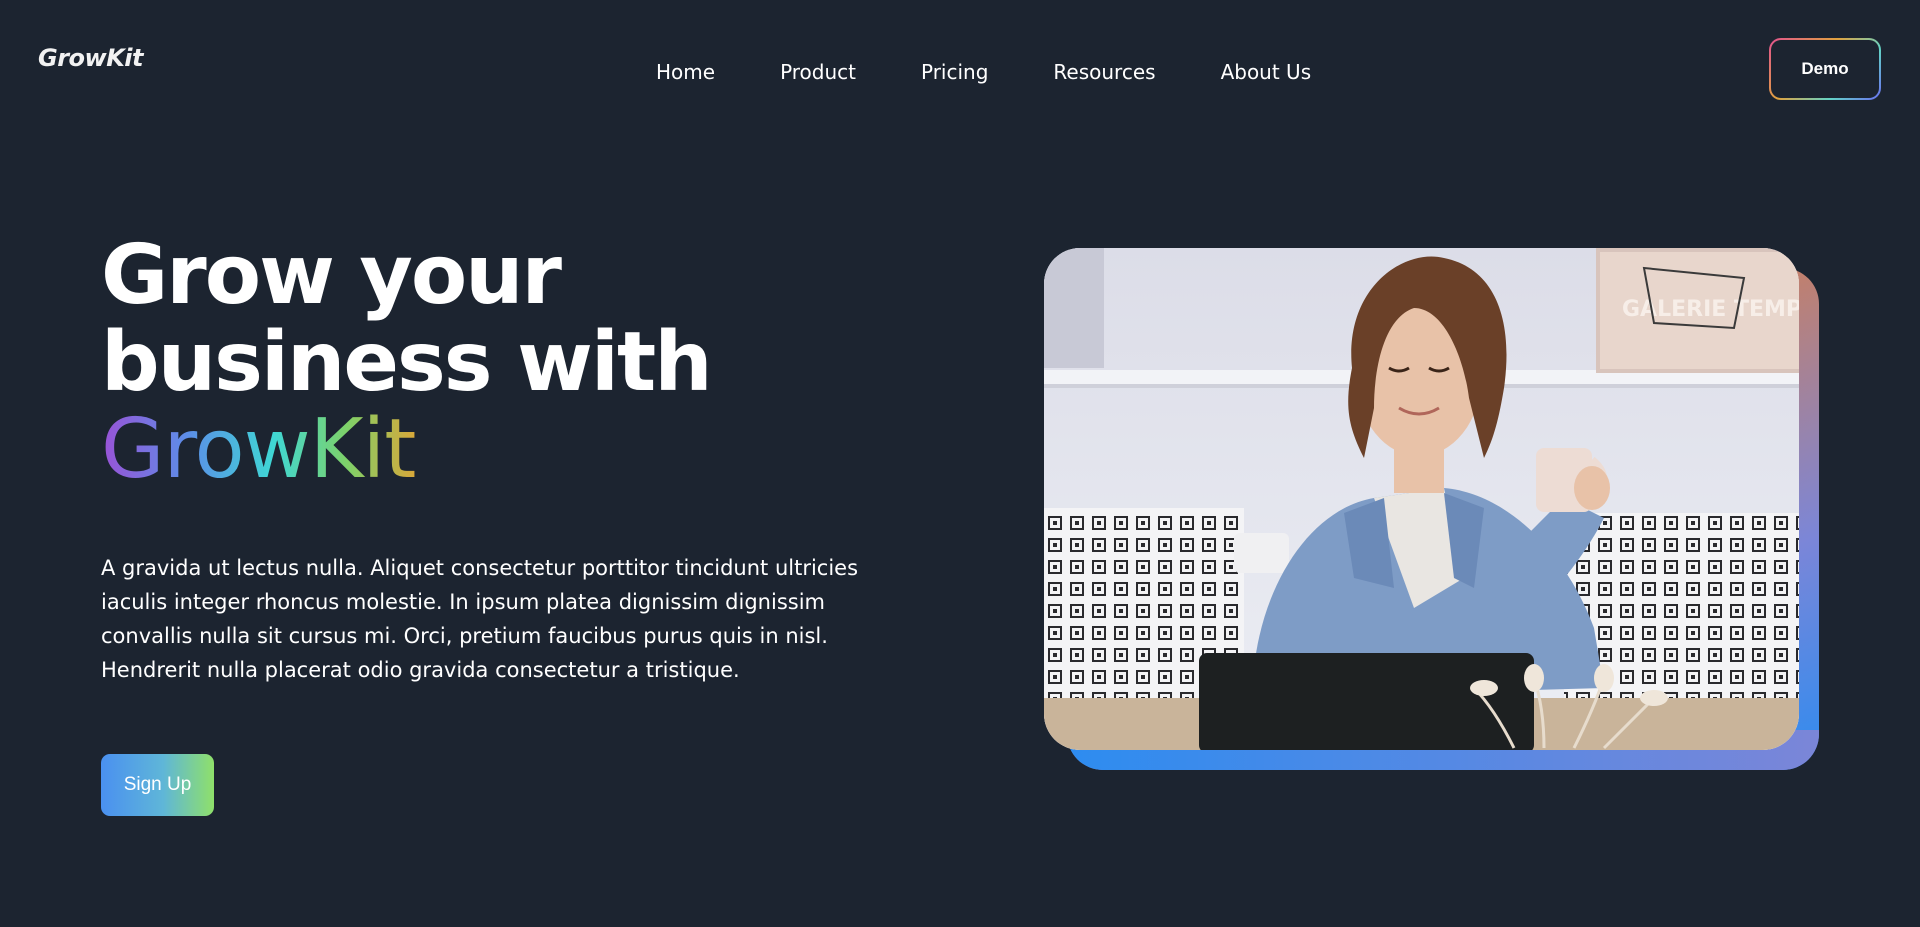 The width and height of the screenshot is (1920, 927). I want to click on logo: GrowKit, so click(91, 58).